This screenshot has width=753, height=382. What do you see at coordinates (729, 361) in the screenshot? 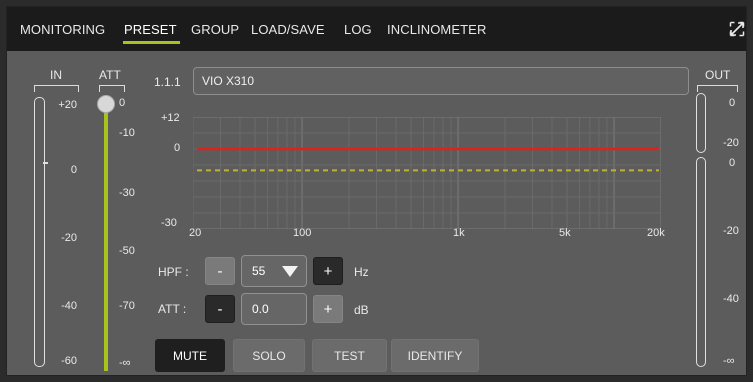
I see `out-scale-label: -∞` at bounding box center [729, 361].